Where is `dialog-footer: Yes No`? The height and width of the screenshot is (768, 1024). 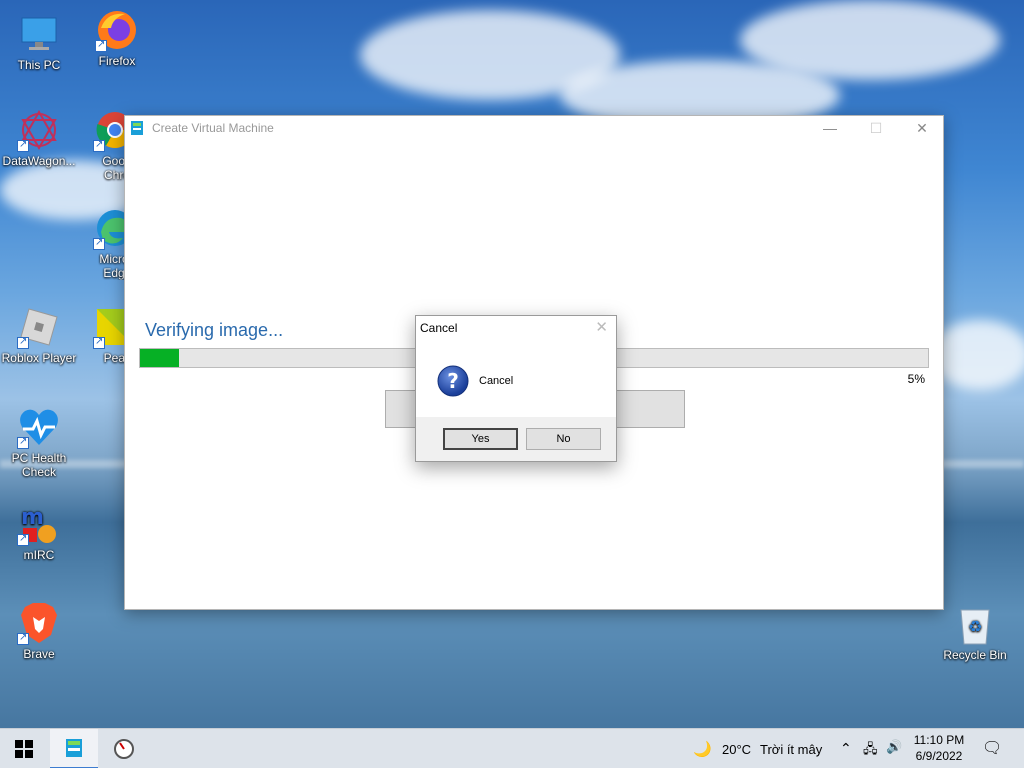 dialog-footer: Yes No is located at coordinates (516, 439).